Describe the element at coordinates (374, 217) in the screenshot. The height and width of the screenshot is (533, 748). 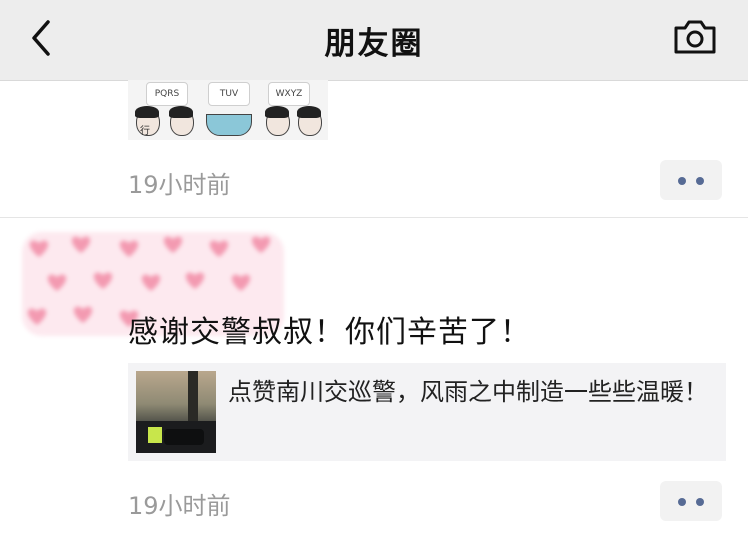
I see `divider` at that location.